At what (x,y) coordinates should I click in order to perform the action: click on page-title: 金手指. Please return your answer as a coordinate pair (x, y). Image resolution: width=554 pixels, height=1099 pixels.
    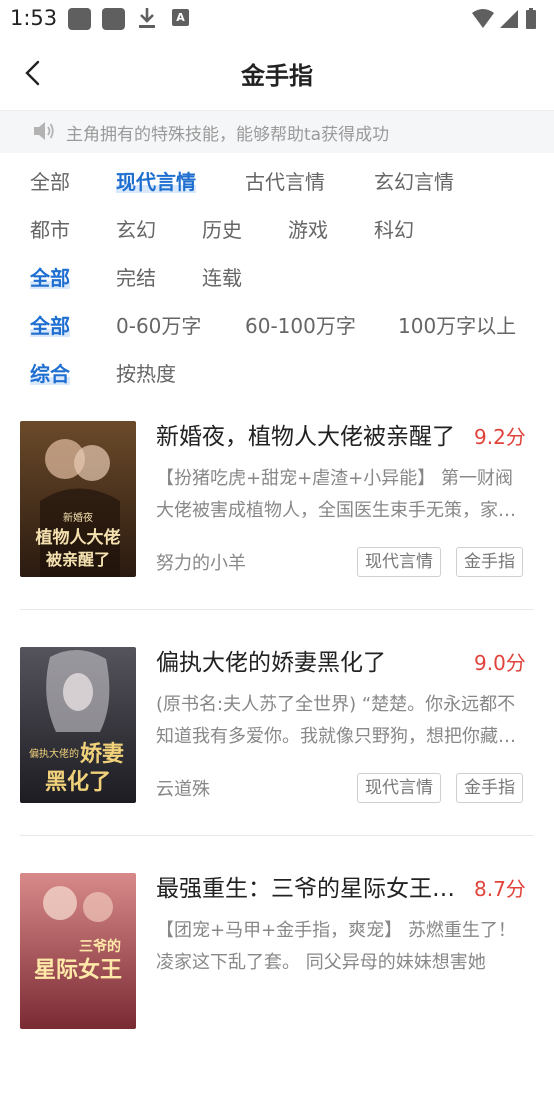
    Looking at the image, I should click on (277, 76).